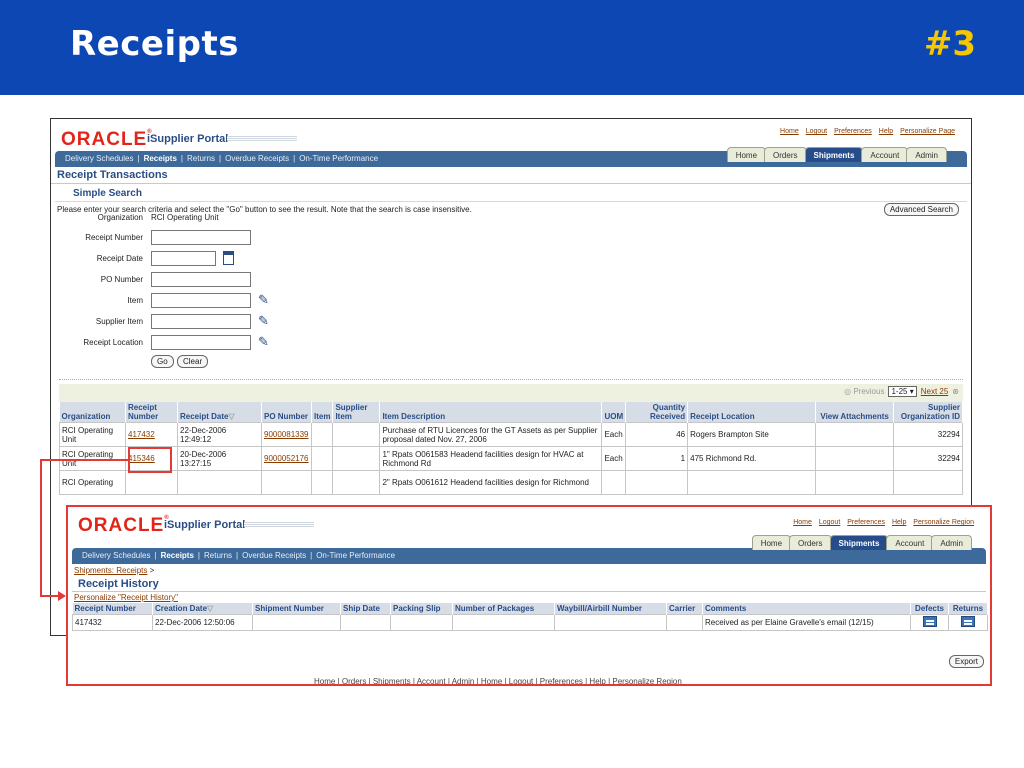 Image resolution: width=1024 pixels, height=768 pixels. Describe the element at coordinates (421, 609) in the screenshot. I see `col-packing-slip: Packing Slip` at that location.